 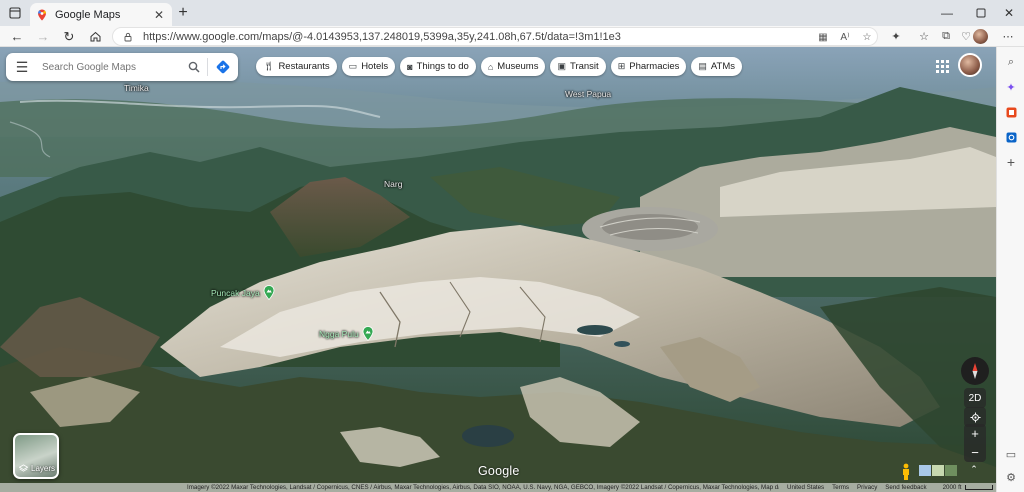 I want to click on view-2d-button: 2D, so click(x=975, y=398).